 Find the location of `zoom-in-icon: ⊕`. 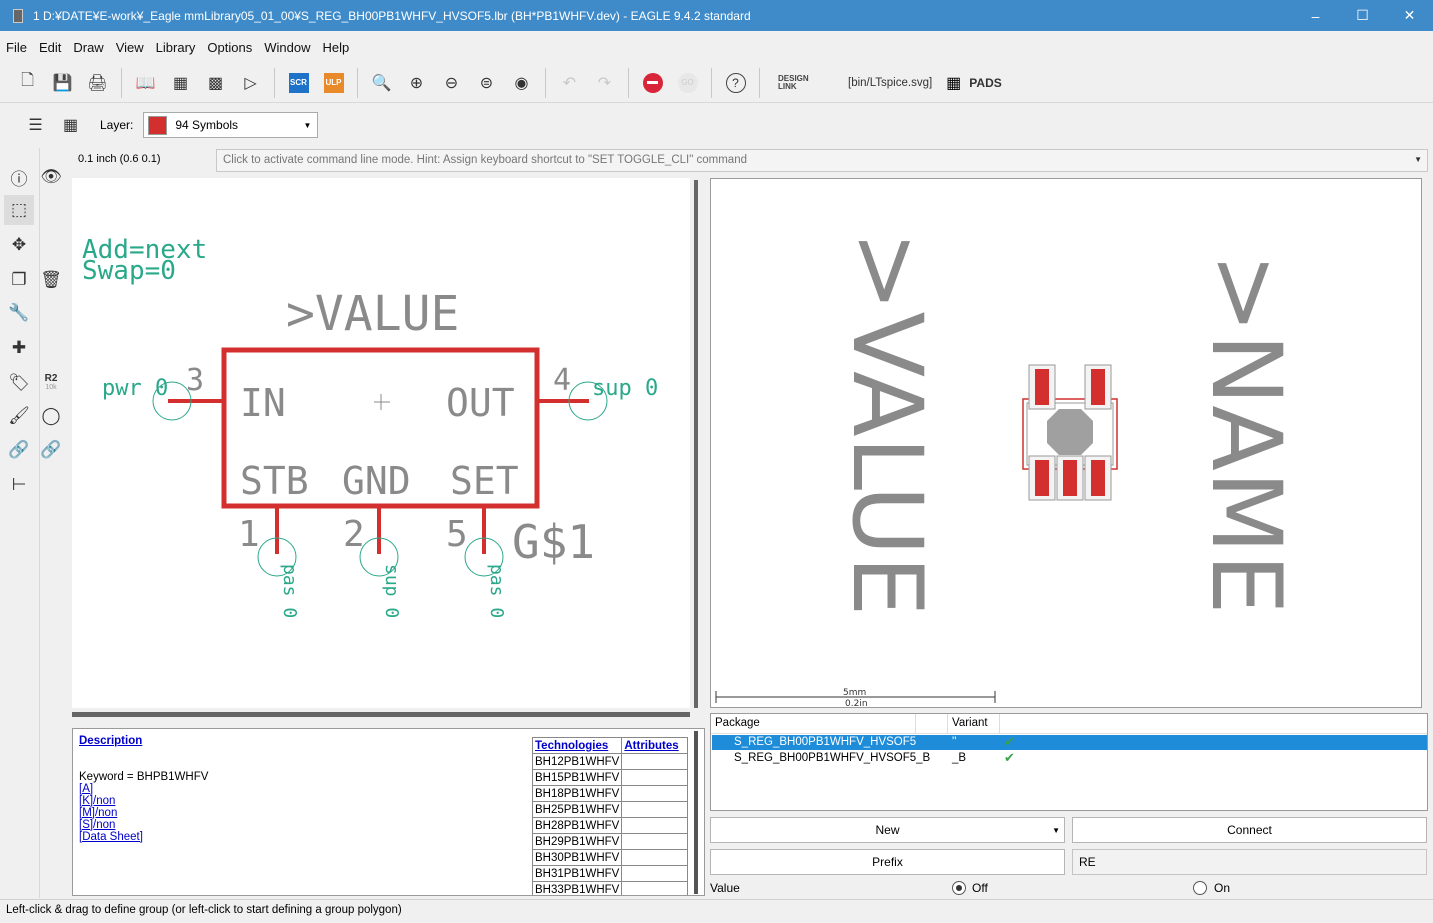

zoom-in-icon: ⊕ is located at coordinates (416, 83).